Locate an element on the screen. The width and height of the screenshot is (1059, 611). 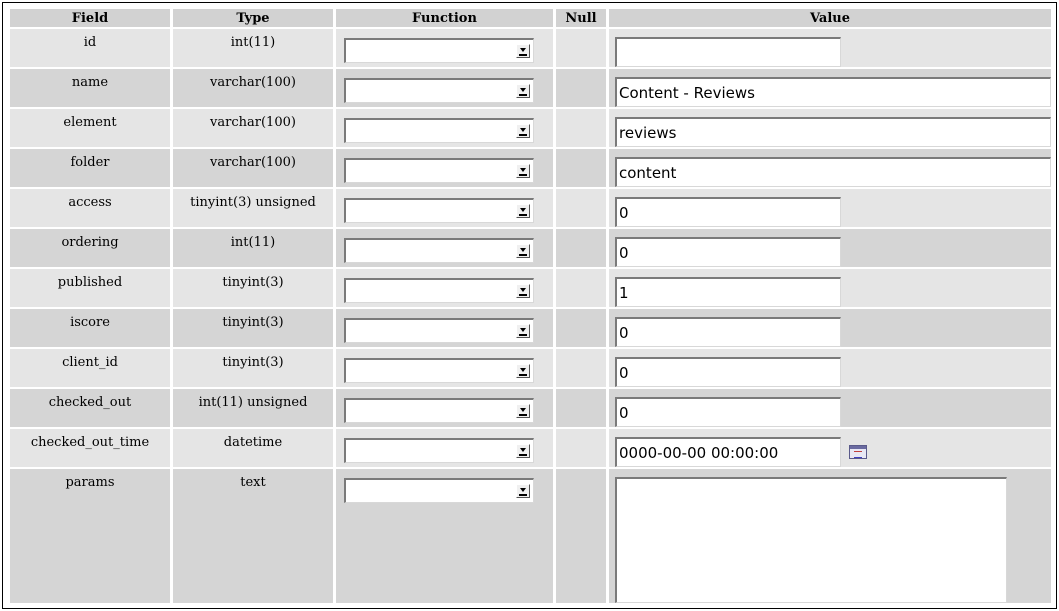
table-row: published tinyint(3) 1 is located at coordinates (530, 288).